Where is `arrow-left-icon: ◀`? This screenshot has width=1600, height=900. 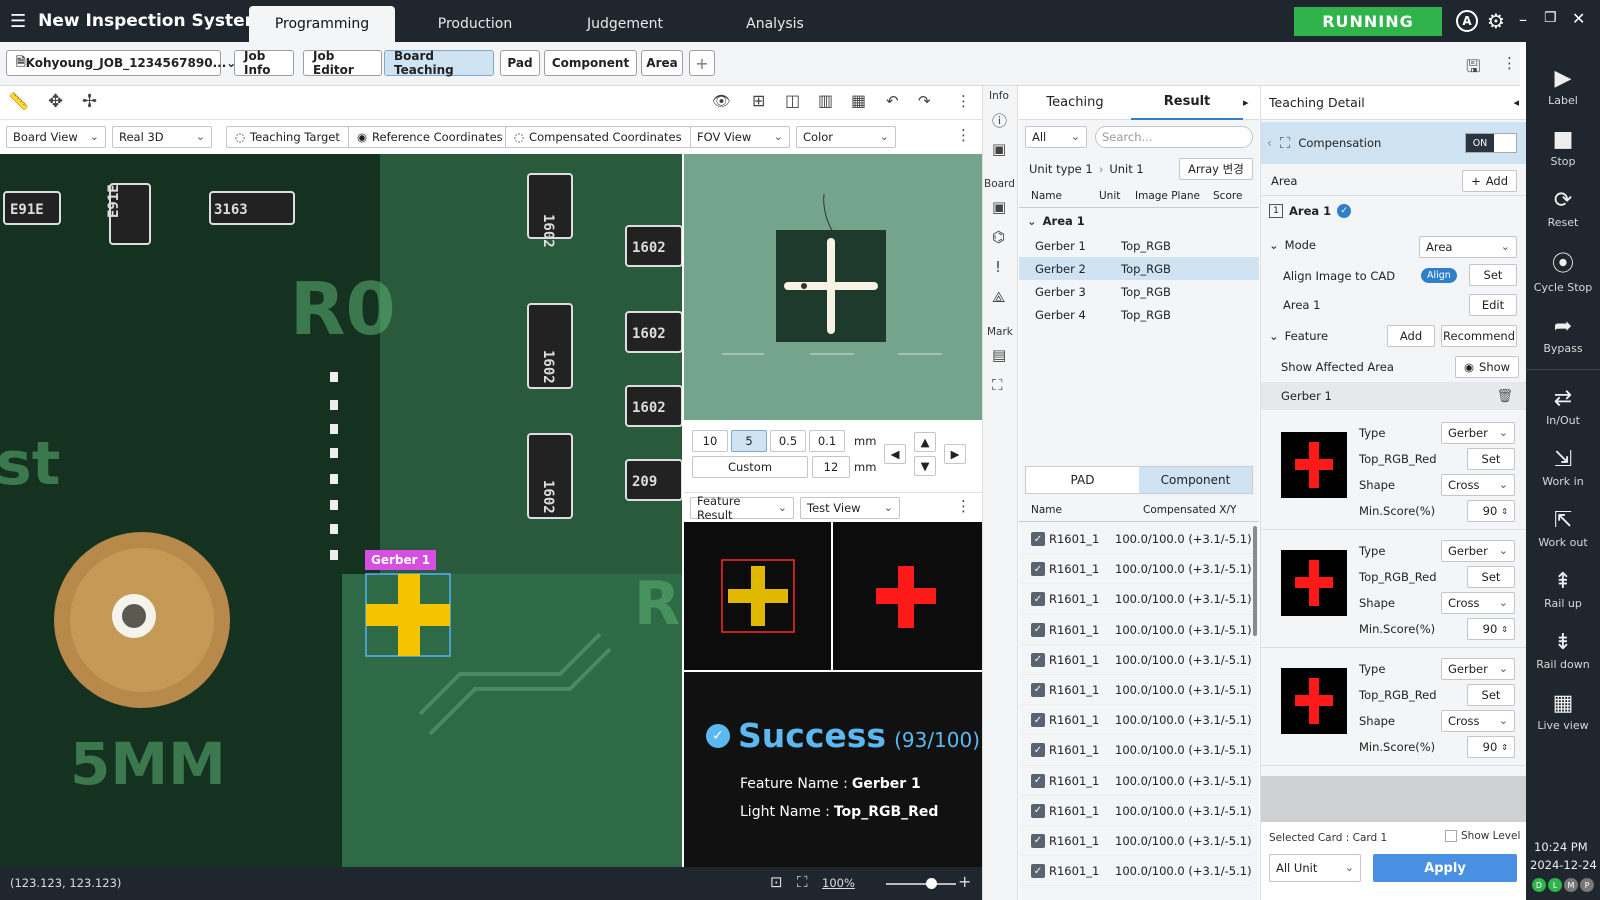 arrow-left-icon: ◀ is located at coordinates (895, 454).